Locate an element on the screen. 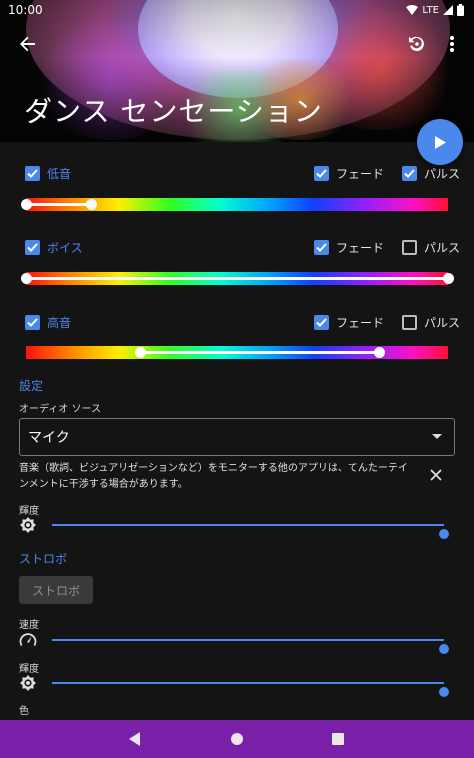 Image resolution: width=474 pixels, height=758 pixels. nav-back-button is located at coordinates (135, 739).